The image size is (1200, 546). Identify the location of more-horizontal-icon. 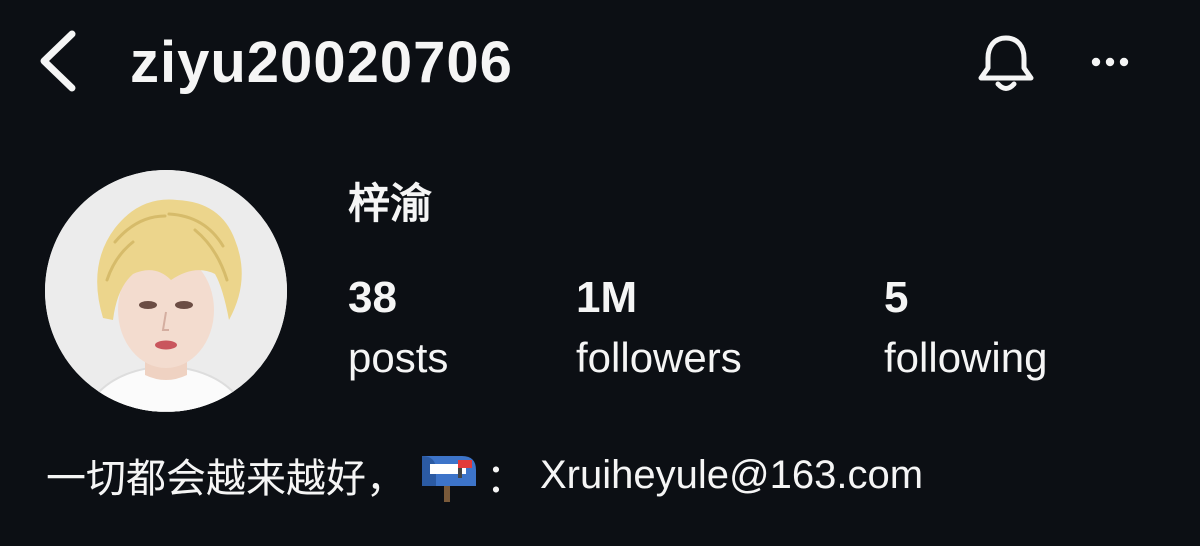
(1110, 62).